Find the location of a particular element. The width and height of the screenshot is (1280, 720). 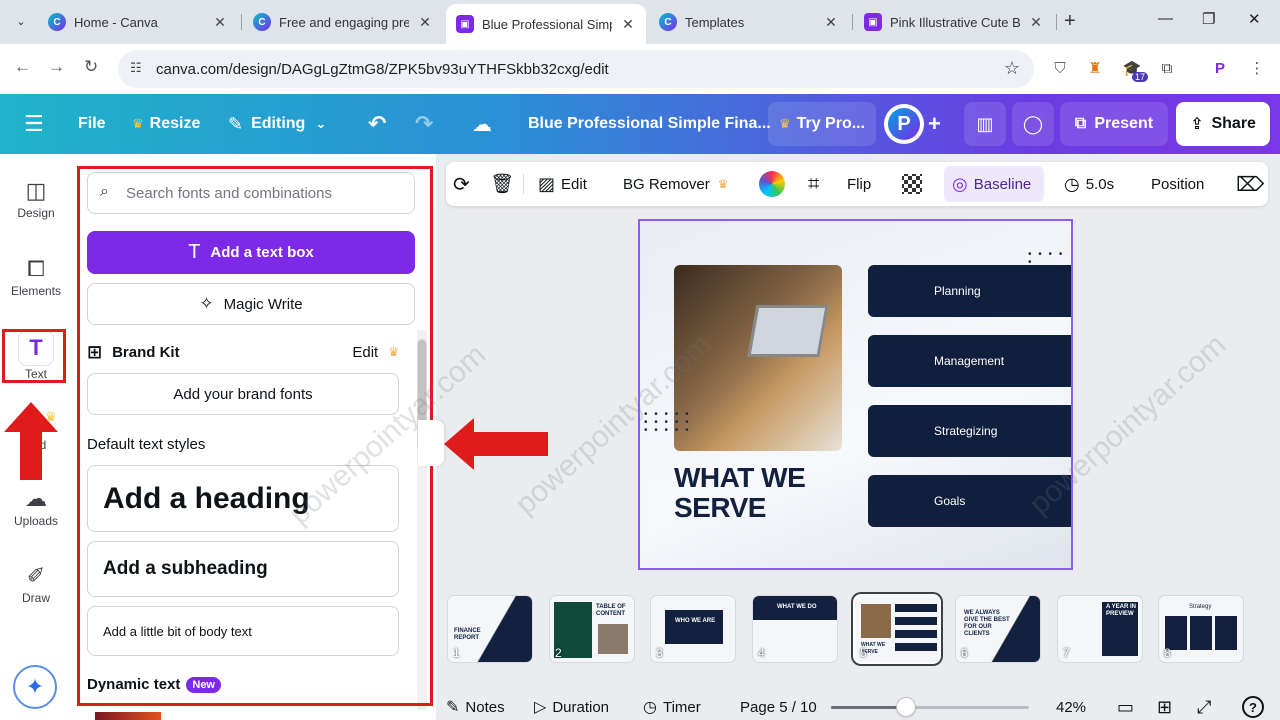

thumbnail-number: 5 is located at coordinates (863, 653).